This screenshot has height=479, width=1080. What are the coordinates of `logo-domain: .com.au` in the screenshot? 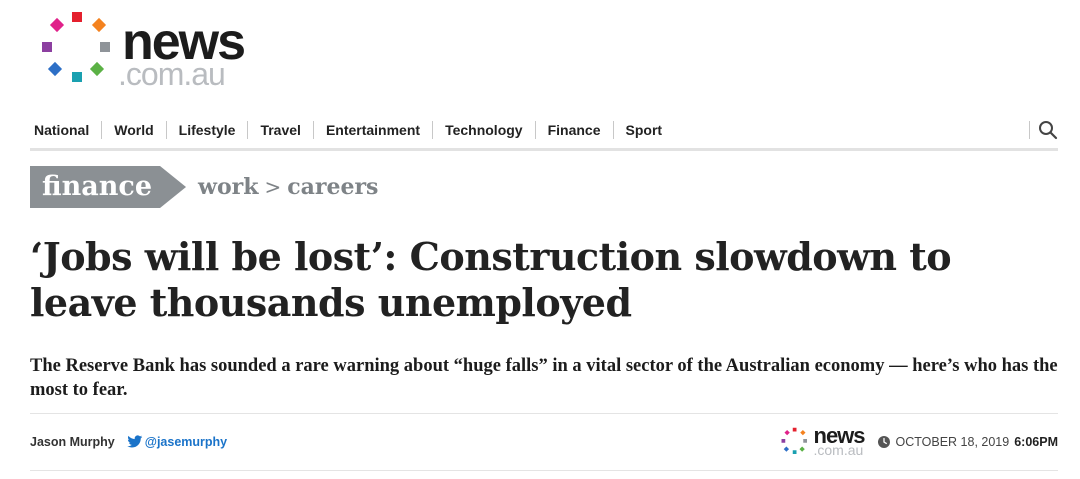 It's located at (172, 74).